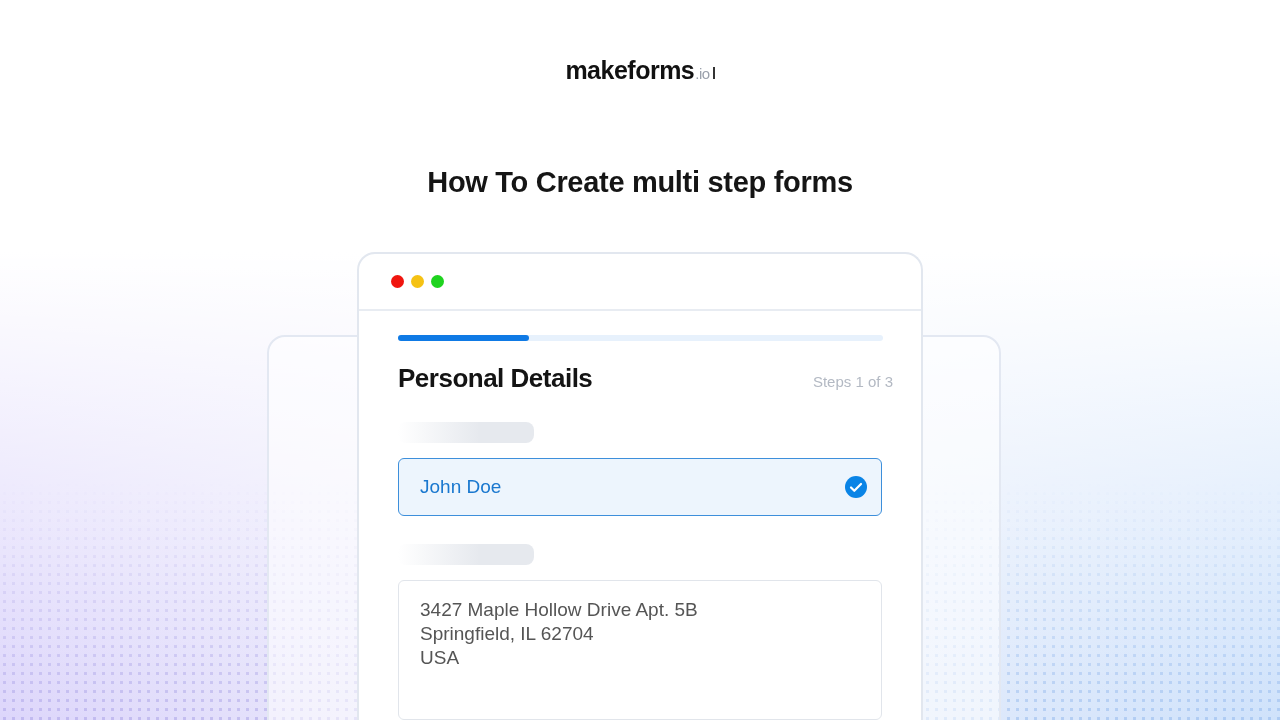 Image resolution: width=1280 pixels, height=720 pixels. What do you see at coordinates (852, 381) in the screenshot?
I see `step-counter: Steps 1 of 3` at bounding box center [852, 381].